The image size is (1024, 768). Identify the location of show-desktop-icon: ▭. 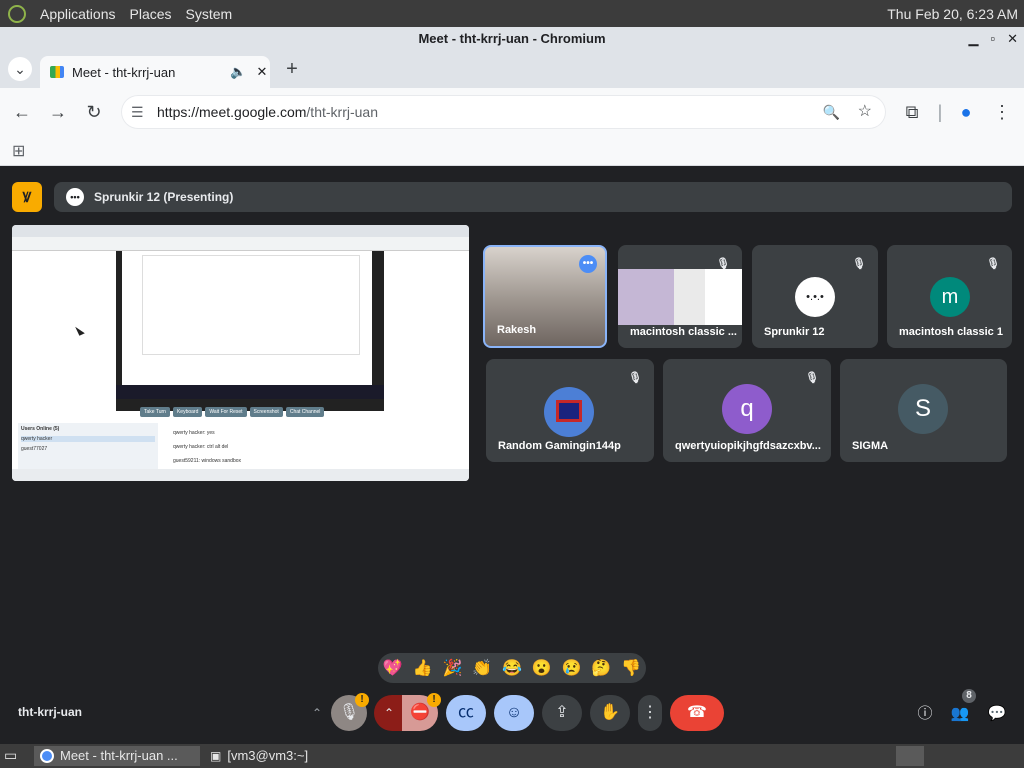
(10, 755).